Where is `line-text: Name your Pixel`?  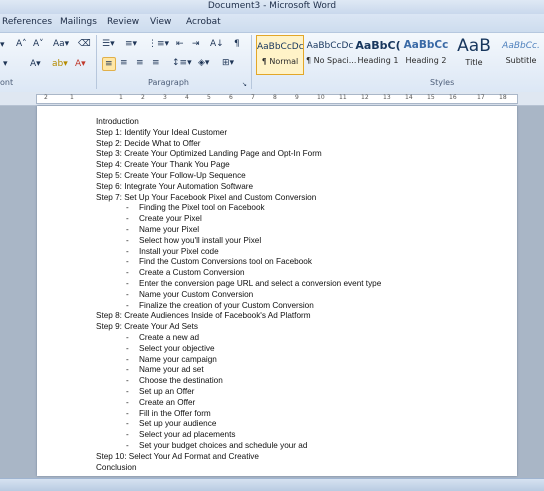 line-text: Name your Pixel is located at coordinates (169, 229).